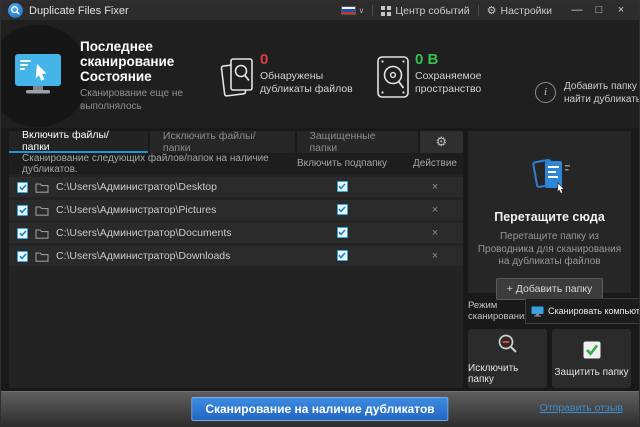 The image size is (640, 427). Describe the element at coordinates (594, 311) in the screenshot. I see `scan-mode-value: Сканировать компьютер` at that location.